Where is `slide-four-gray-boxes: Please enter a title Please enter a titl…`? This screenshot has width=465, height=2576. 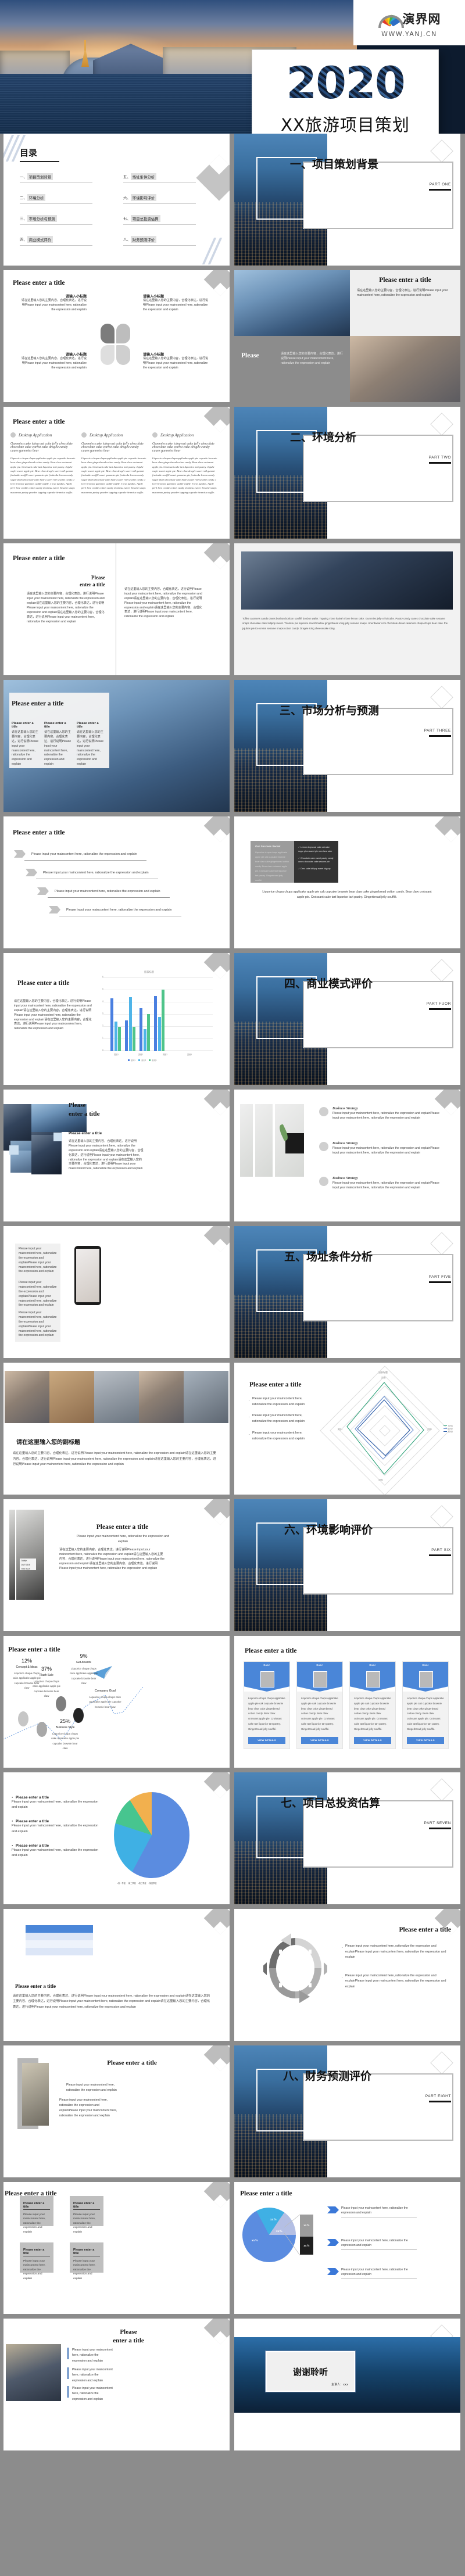 slide-four-gray-boxes: Please enter a title Please enter a titl… is located at coordinates (117, 2248).